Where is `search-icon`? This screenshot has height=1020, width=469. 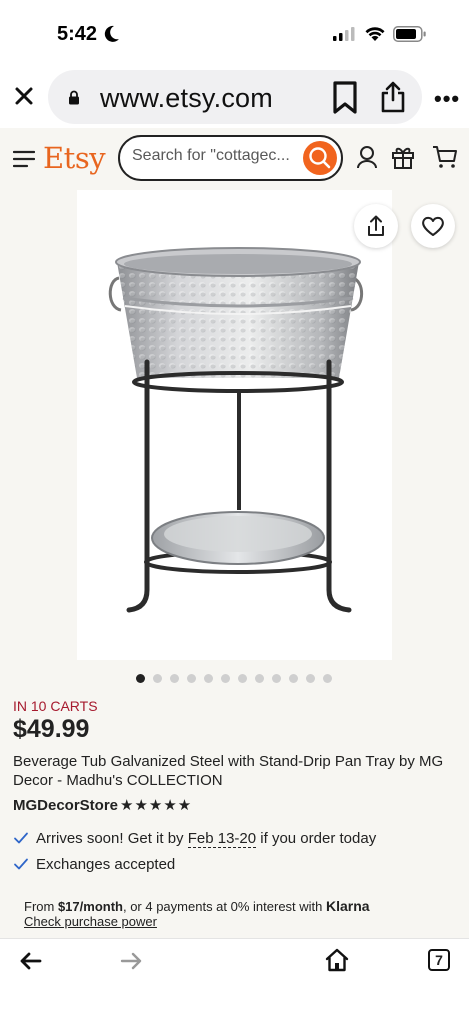 search-icon is located at coordinates (320, 158).